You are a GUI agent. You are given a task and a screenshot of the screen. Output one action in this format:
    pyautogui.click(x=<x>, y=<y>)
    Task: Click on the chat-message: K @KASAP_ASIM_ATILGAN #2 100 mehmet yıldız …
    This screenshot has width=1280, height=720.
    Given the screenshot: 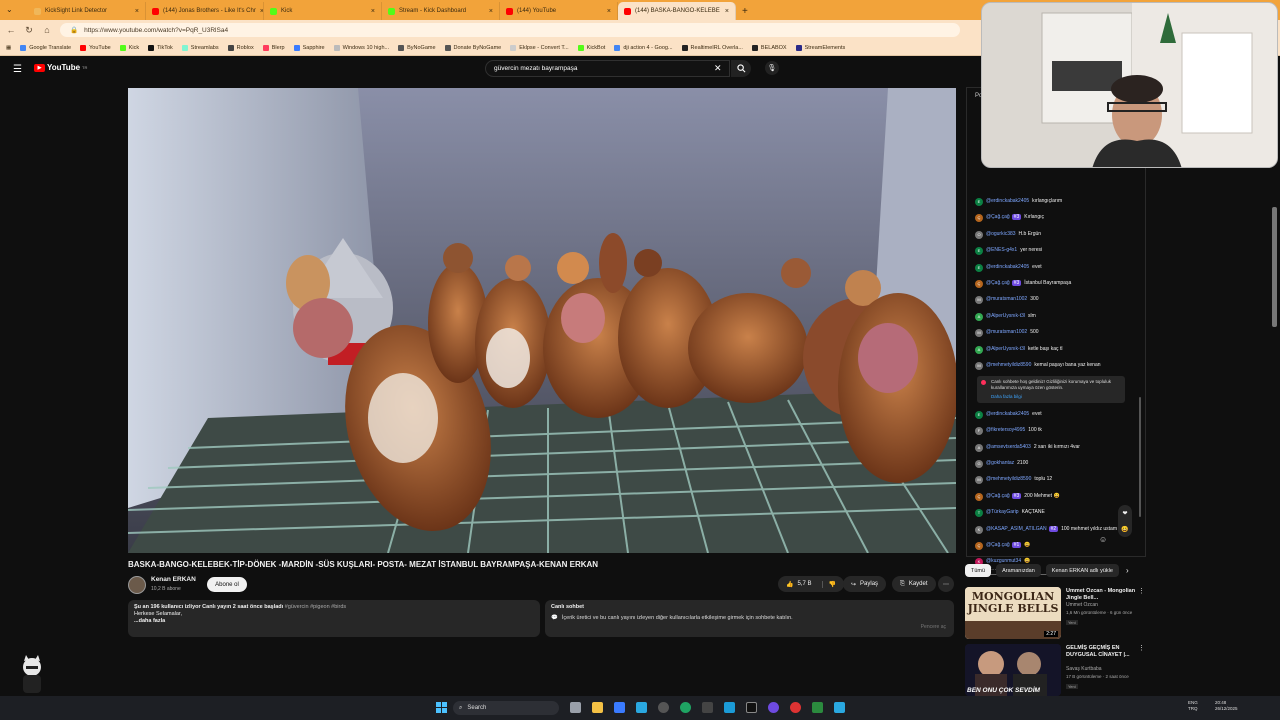 What is the action you would take?
    pyautogui.click(x=1055, y=529)
    